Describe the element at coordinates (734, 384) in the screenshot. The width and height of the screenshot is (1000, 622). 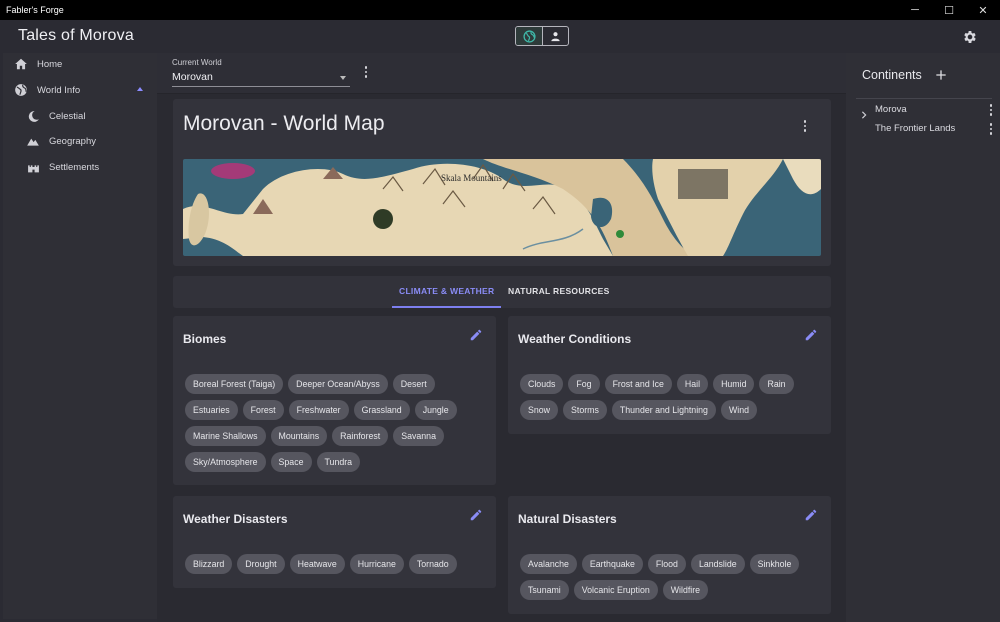
I see `chip: Humid` at that location.